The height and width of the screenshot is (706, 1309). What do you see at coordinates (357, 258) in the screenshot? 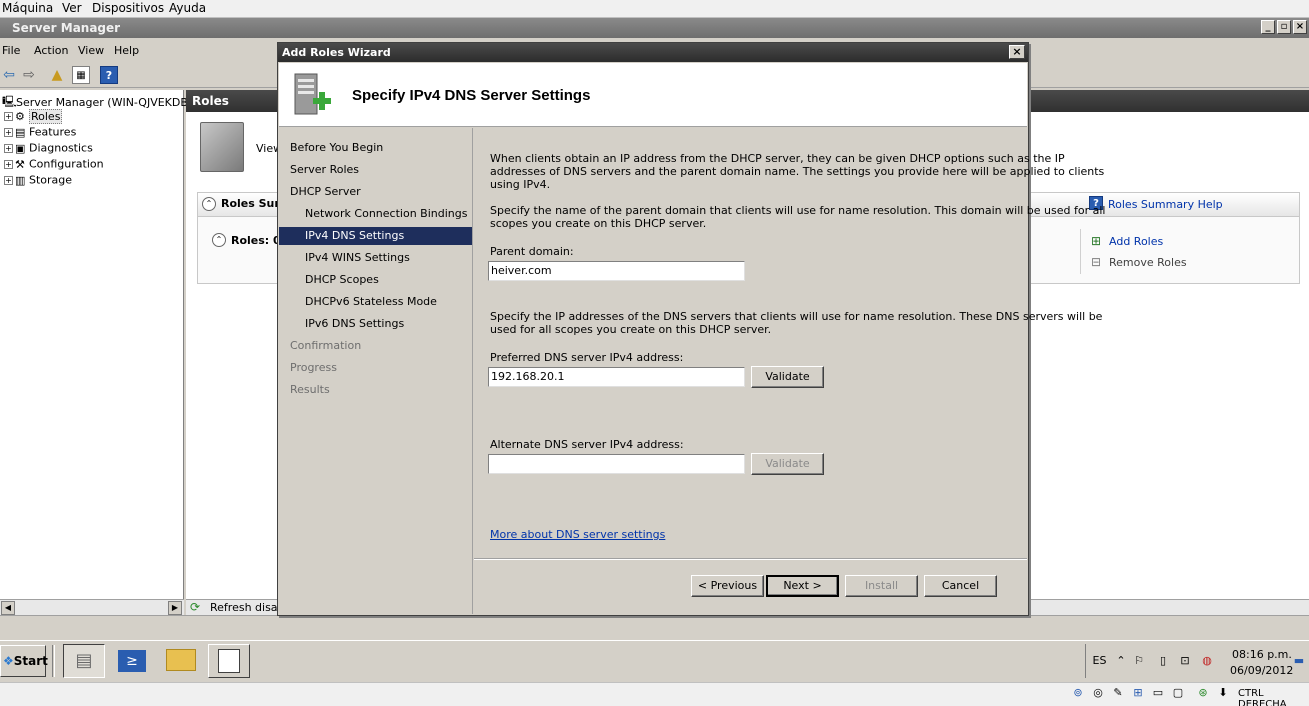
I see `nav-ipv4-wins-settings: IPv4 WINS Settings` at bounding box center [357, 258].